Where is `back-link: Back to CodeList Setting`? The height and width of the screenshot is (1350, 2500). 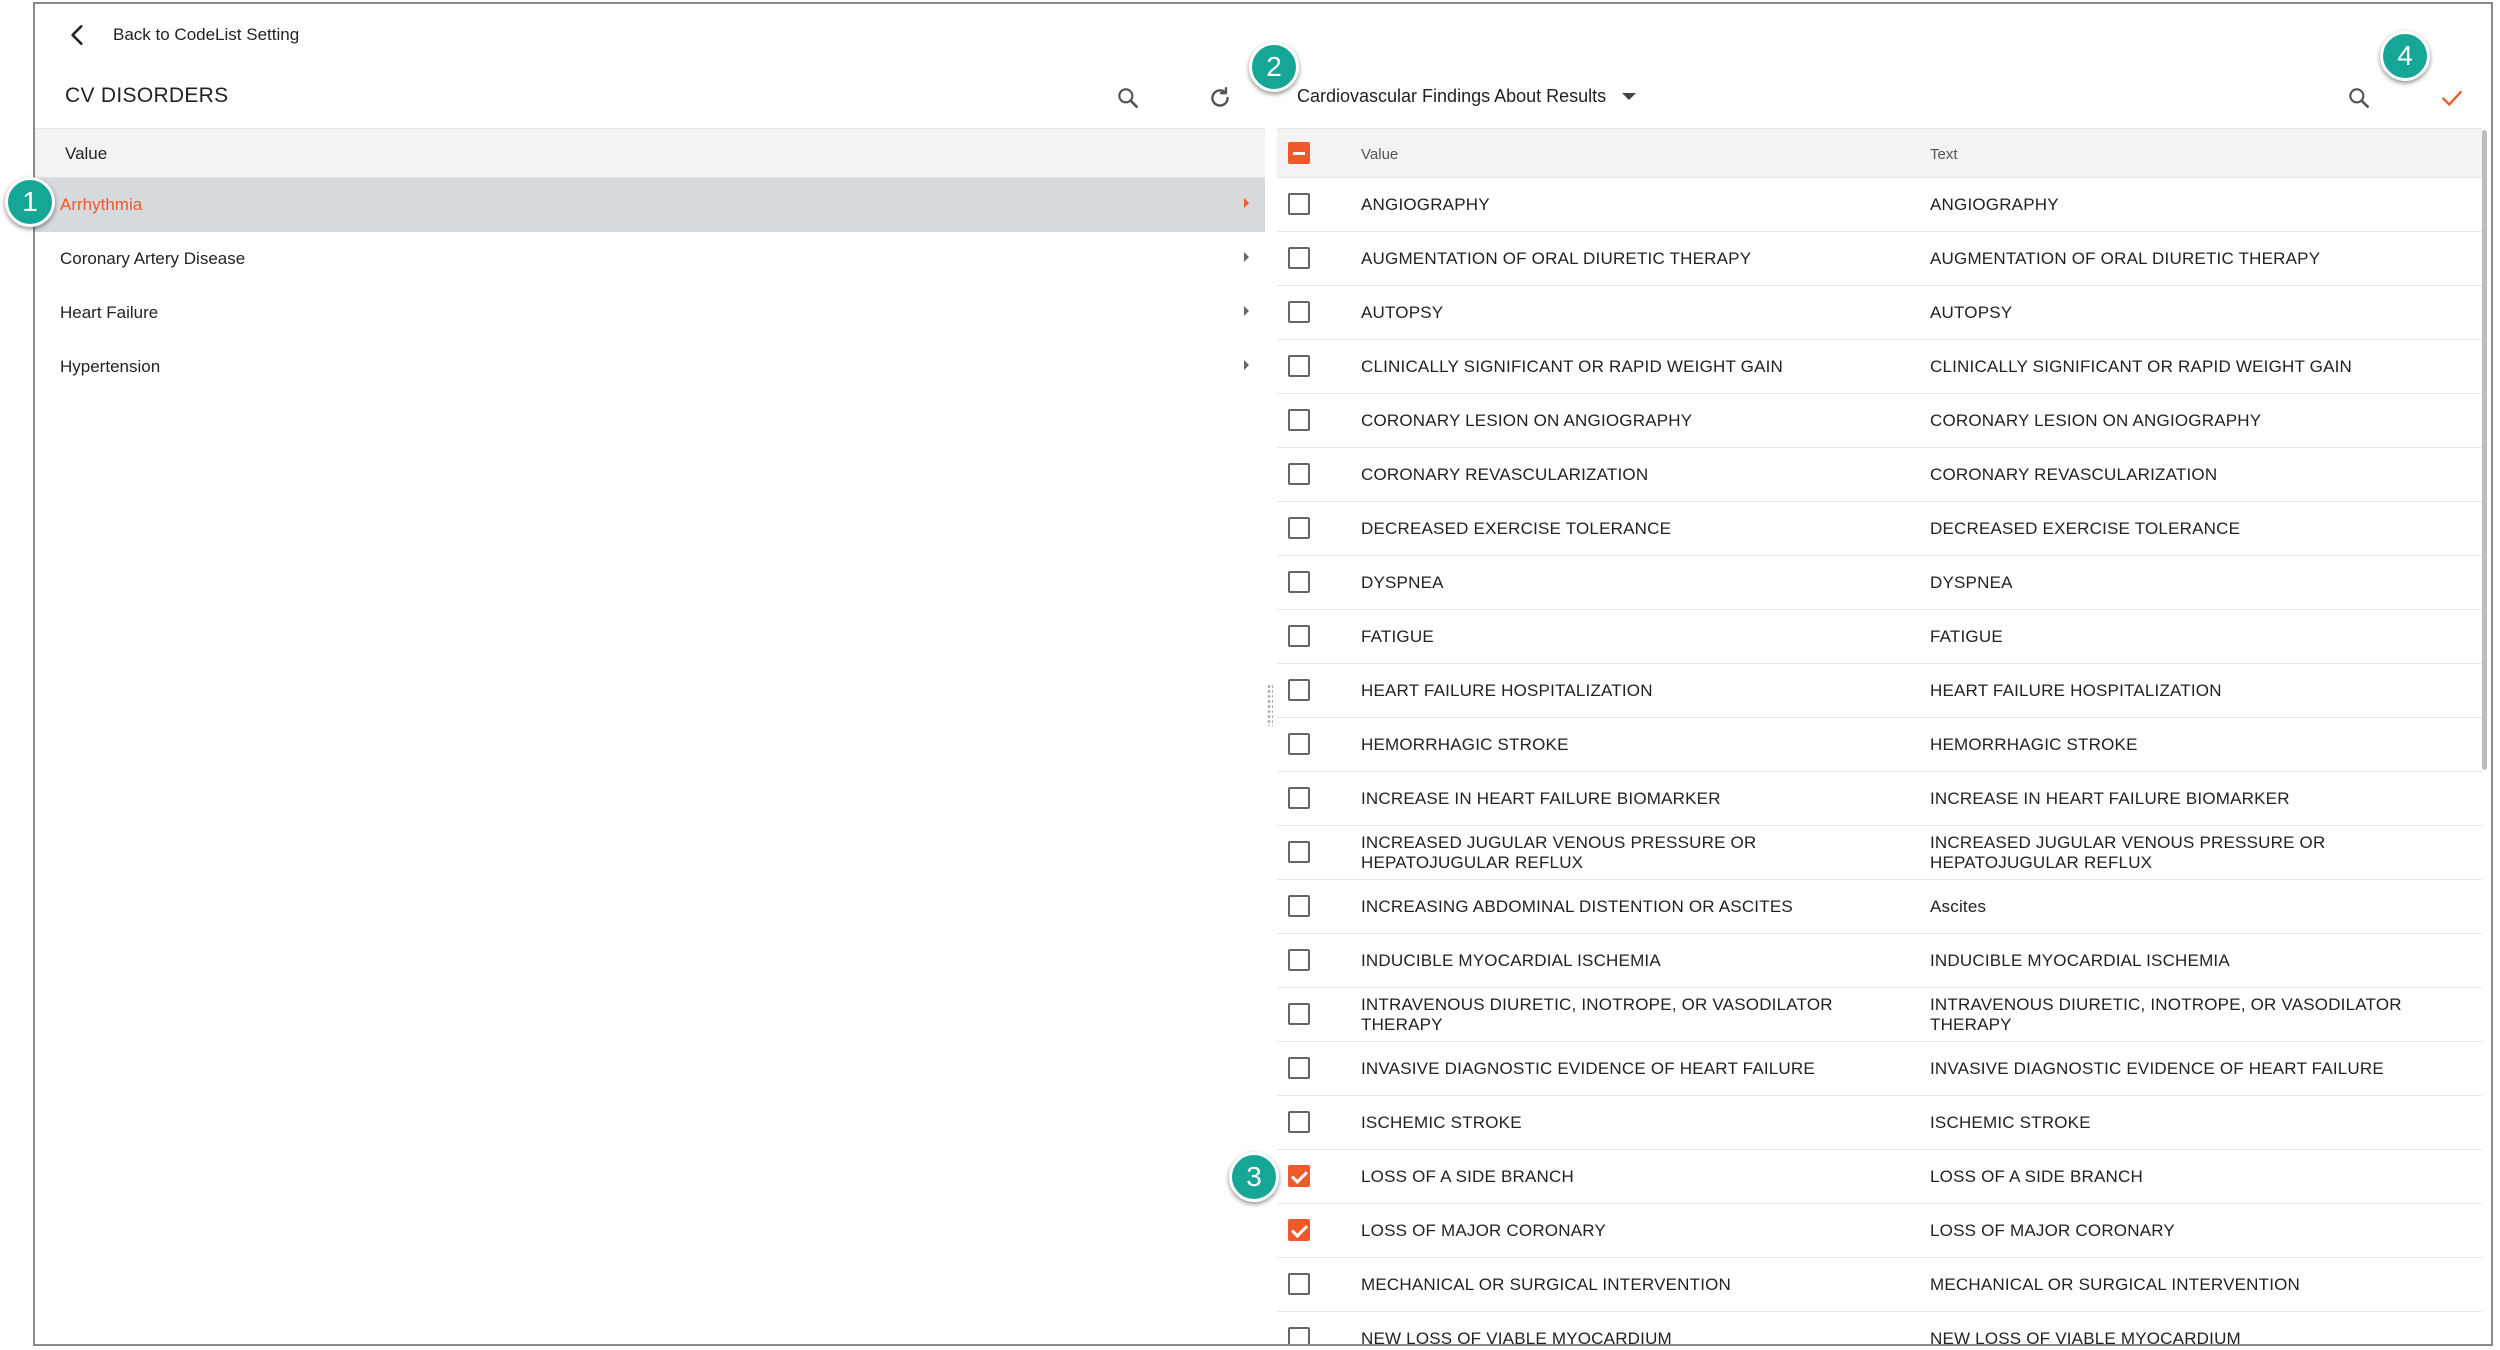
back-link: Back to CodeList Setting is located at coordinates (182, 35).